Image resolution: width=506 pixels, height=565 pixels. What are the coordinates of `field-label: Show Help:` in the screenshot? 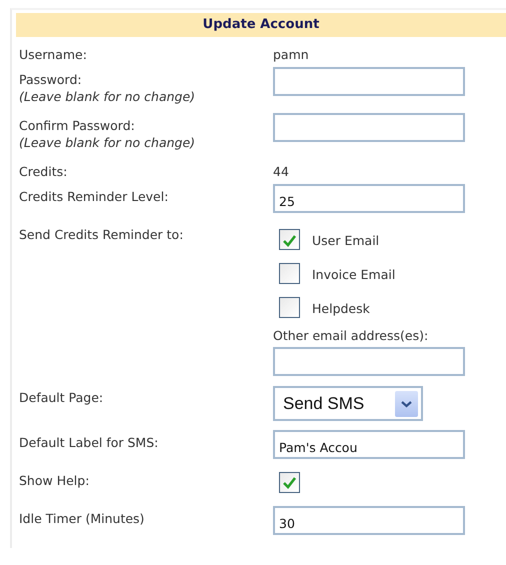 It's located at (54, 480).